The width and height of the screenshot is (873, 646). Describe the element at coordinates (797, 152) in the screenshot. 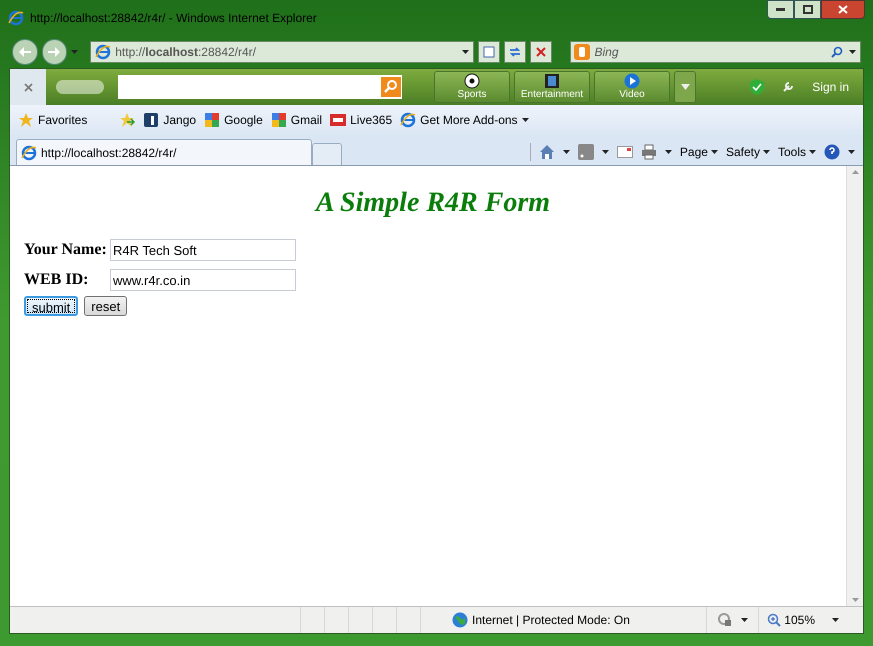

I see `command-menu: Tools` at that location.